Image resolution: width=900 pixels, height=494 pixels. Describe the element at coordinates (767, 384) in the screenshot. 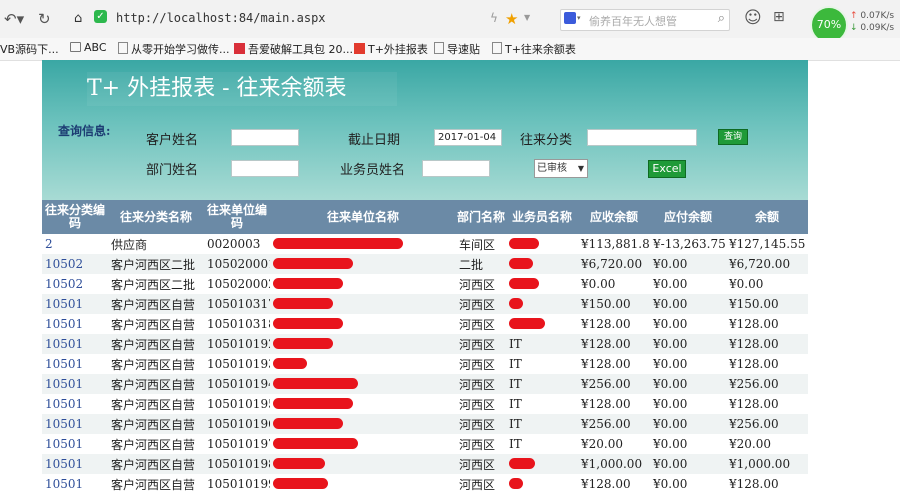

I see `cell-balance: ¥256.00` at that location.